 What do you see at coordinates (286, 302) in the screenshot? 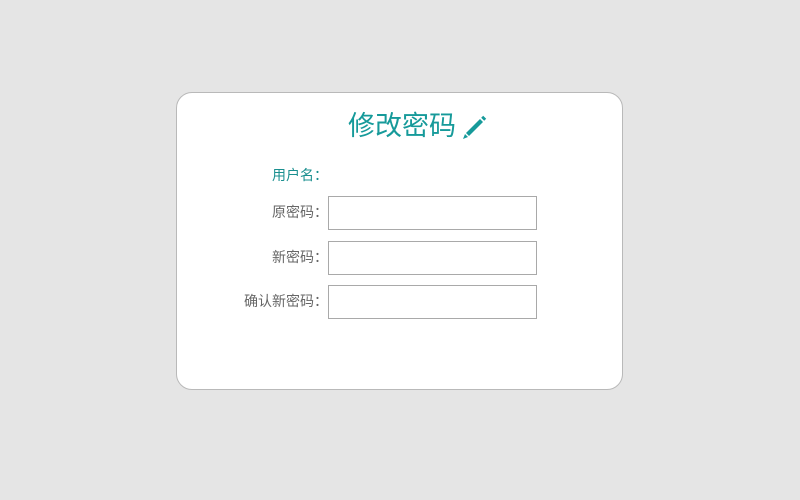
I see `confirm-password-label: 确认新密码：` at bounding box center [286, 302].